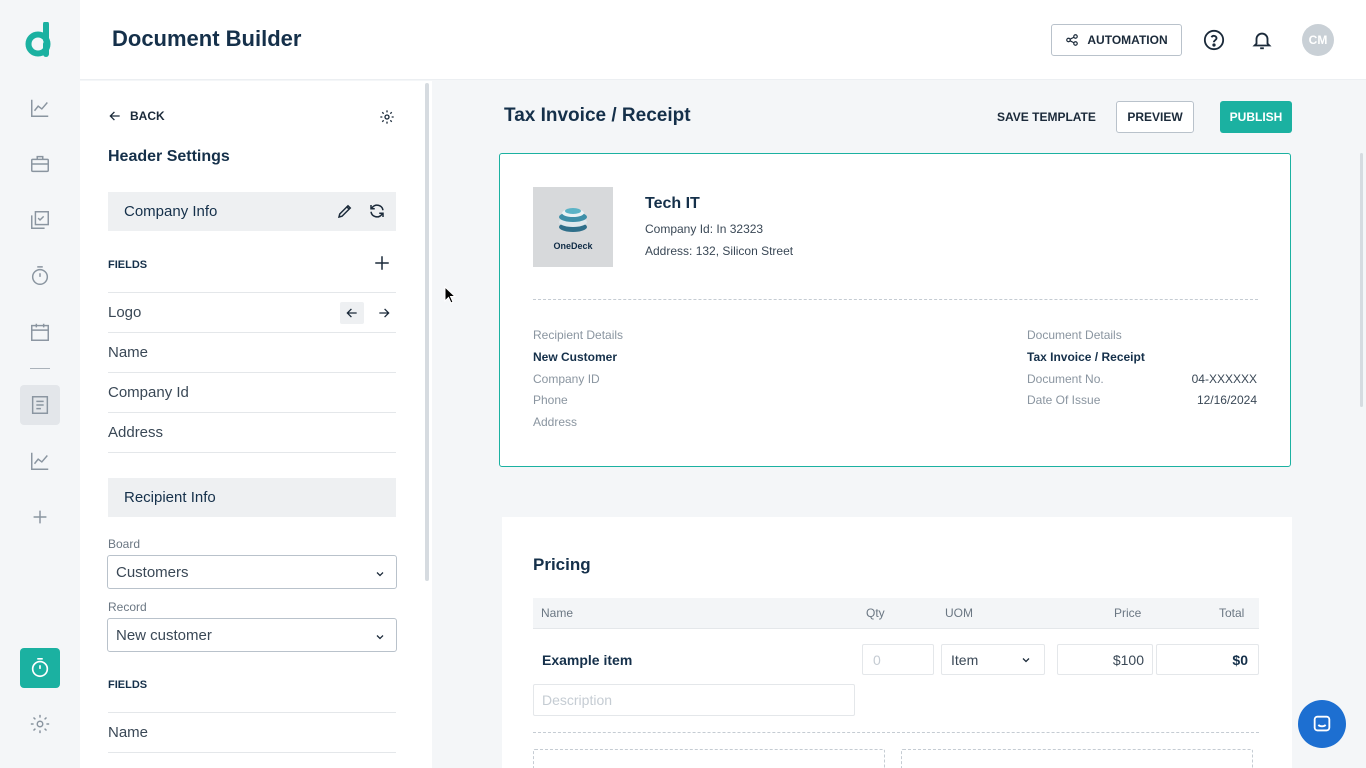 This screenshot has height=768, width=1366. Describe the element at coordinates (694, 659) in the screenshot. I see `item-name-input: Example item` at that location.